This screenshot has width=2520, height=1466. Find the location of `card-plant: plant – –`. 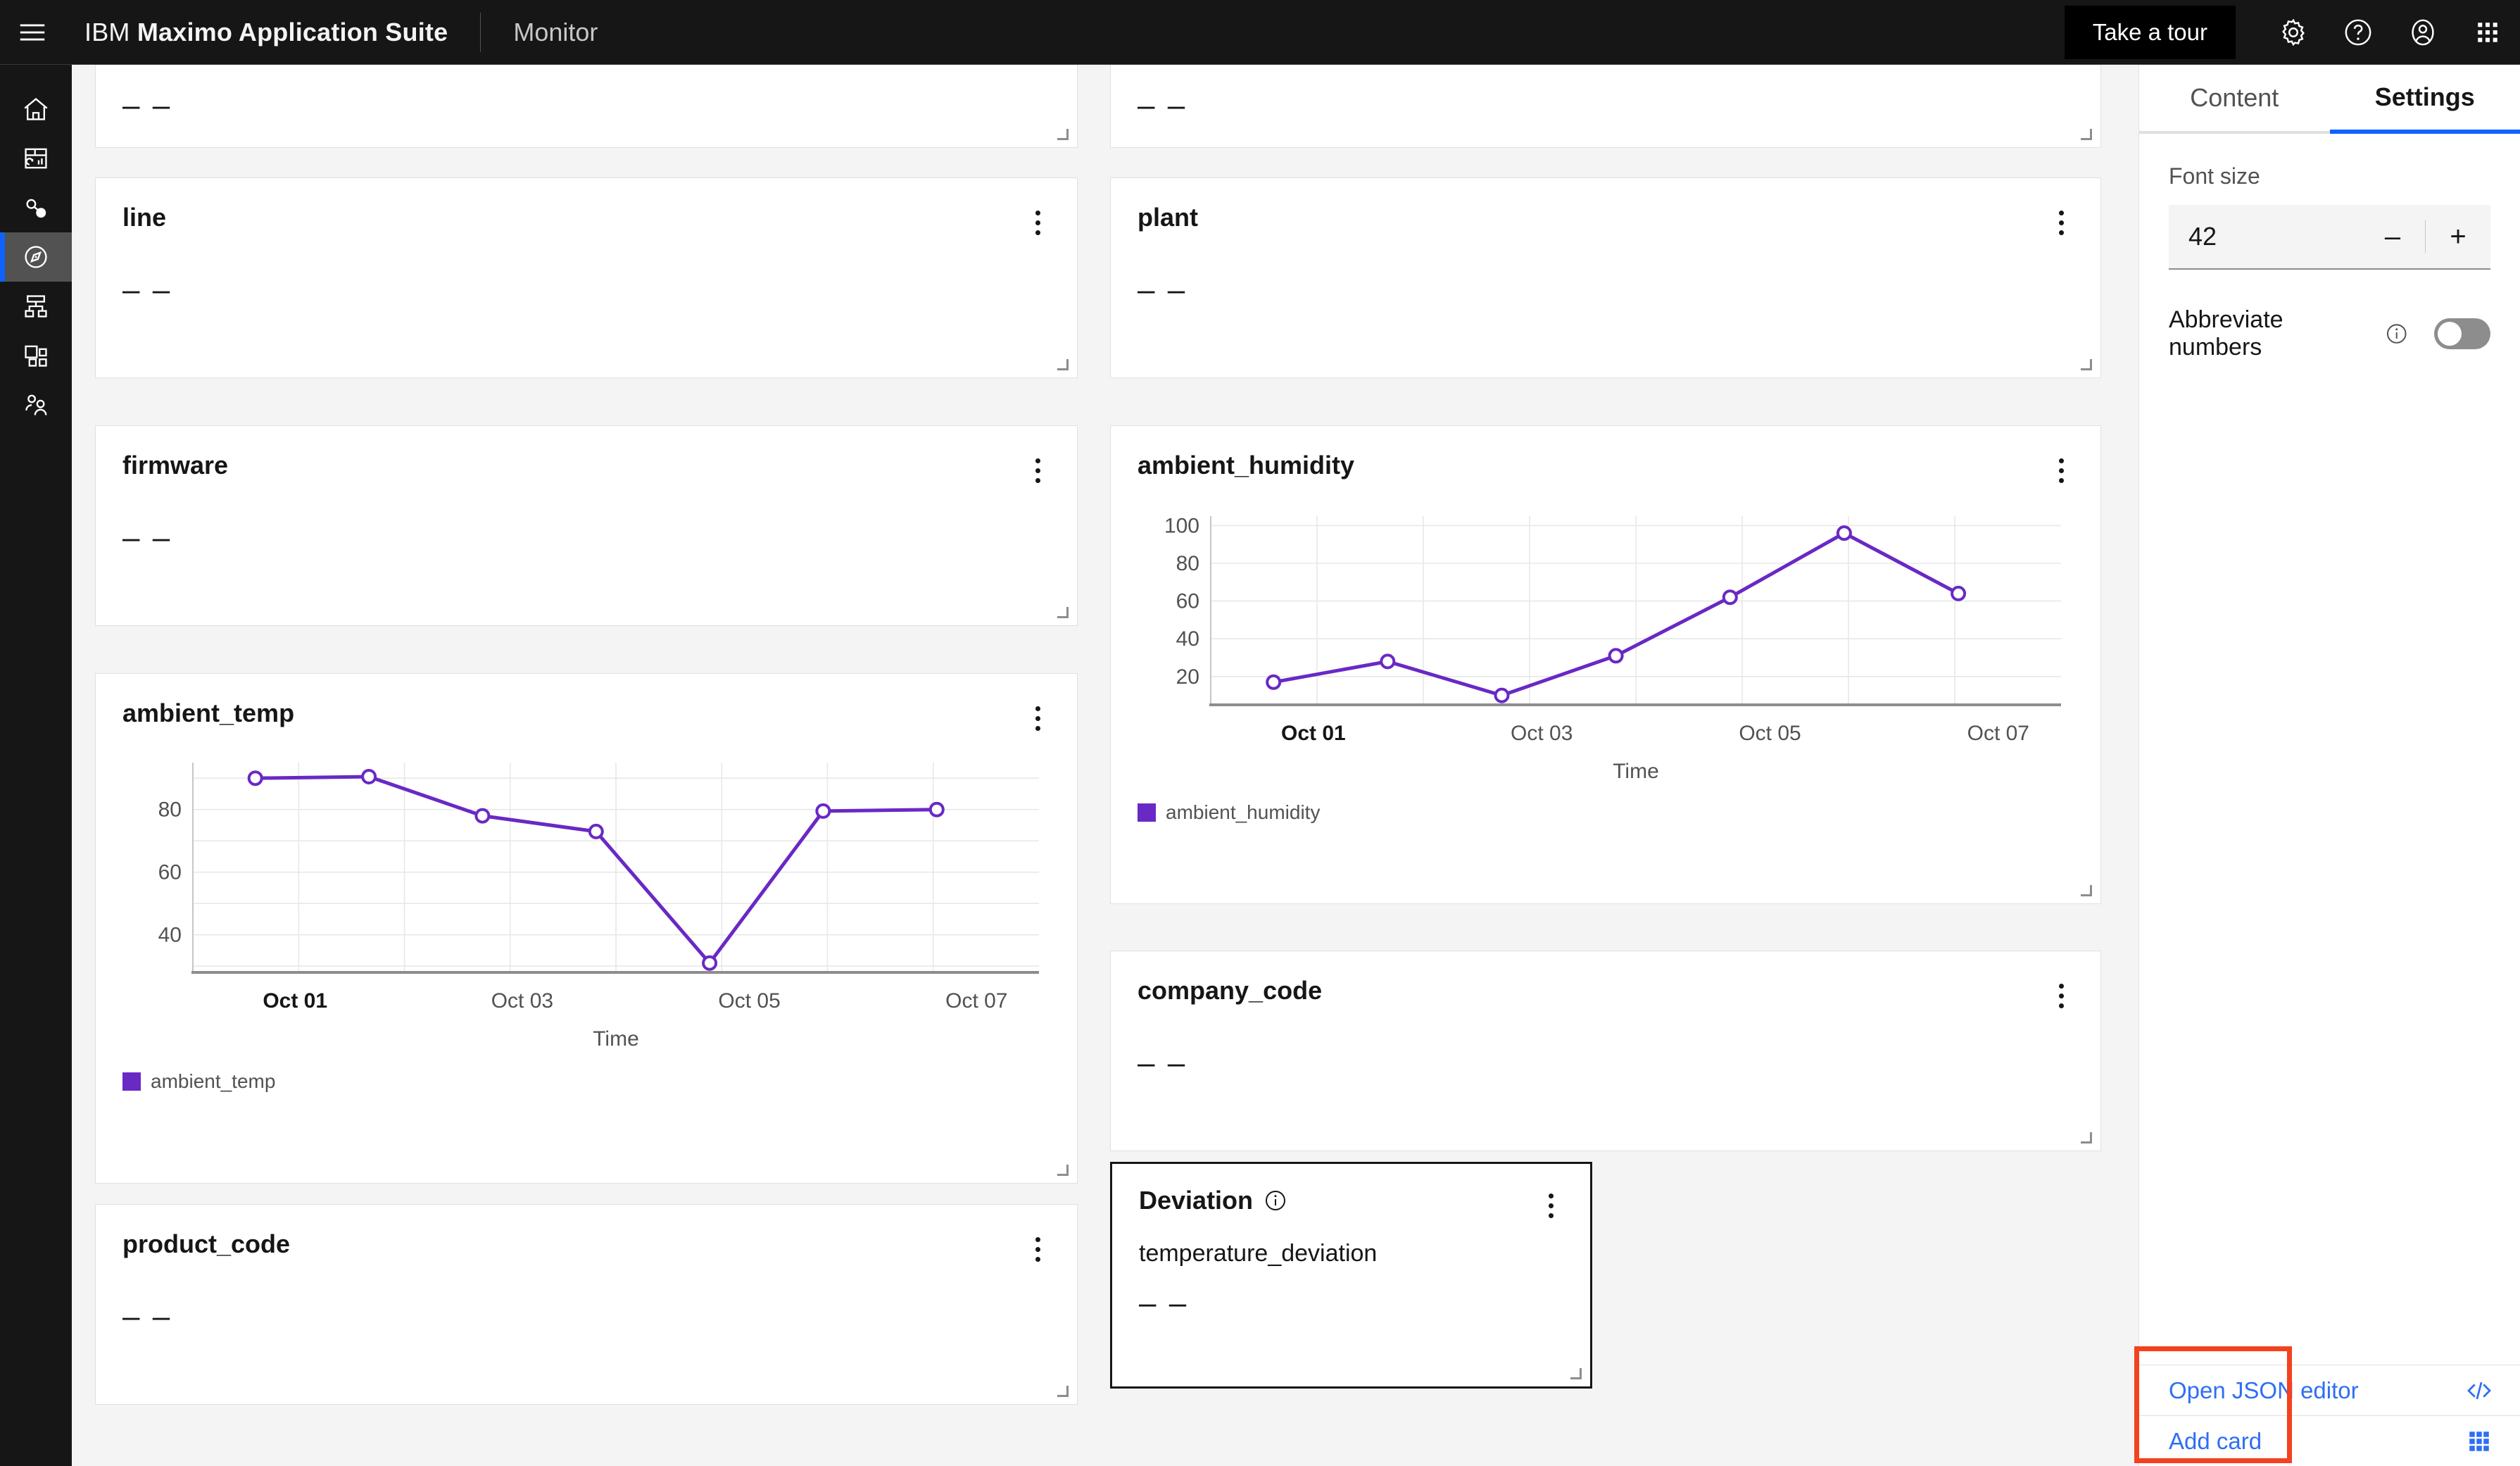

card-plant: plant – – is located at coordinates (1606, 277).